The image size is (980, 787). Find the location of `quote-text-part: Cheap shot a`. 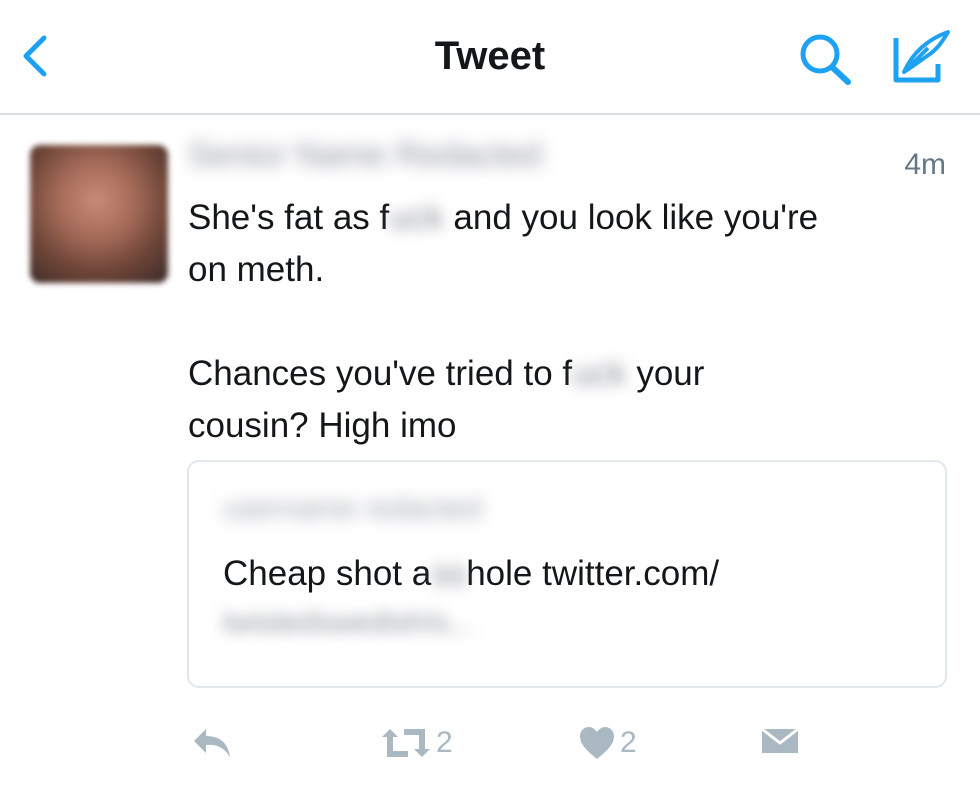

quote-text-part: Cheap shot a is located at coordinates (327, 573).